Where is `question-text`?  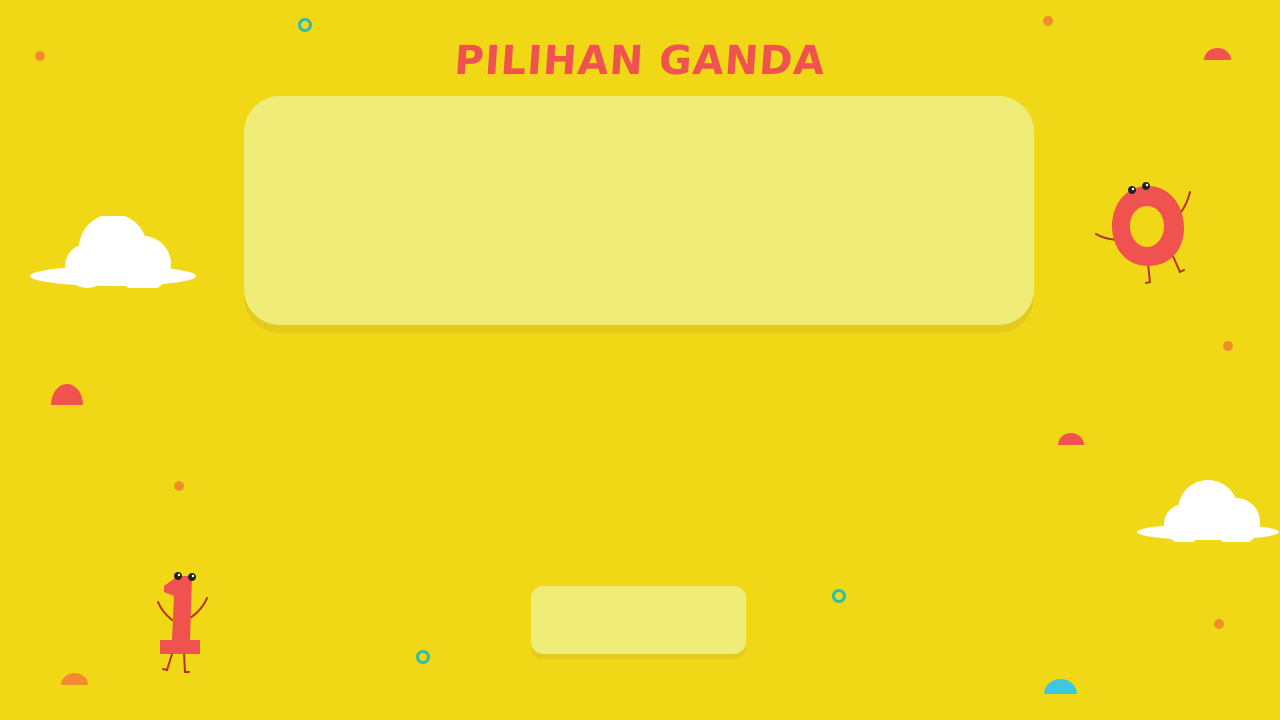 question-text is located at coordinates (639, 136).